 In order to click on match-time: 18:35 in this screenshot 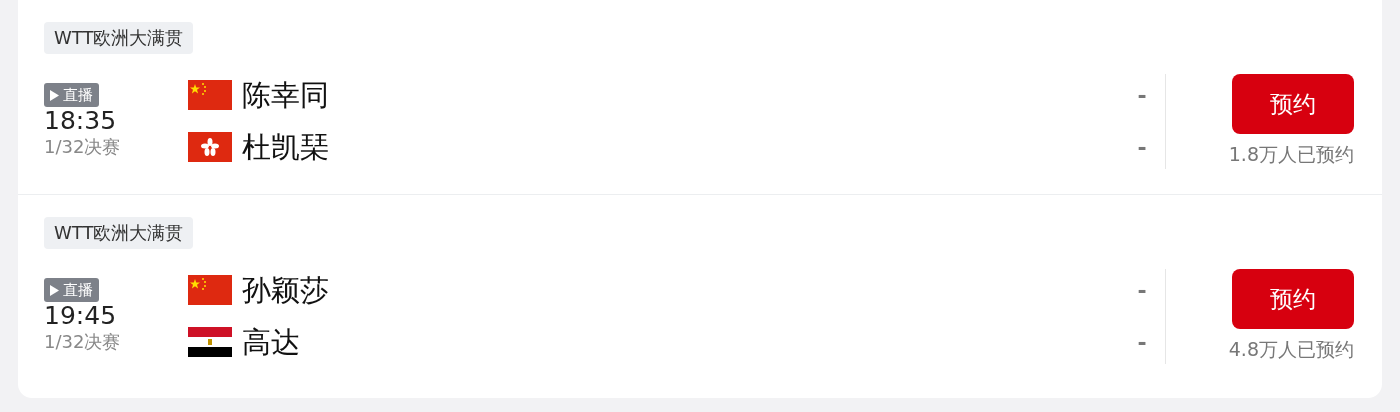, I will do `click(80, 121)`.